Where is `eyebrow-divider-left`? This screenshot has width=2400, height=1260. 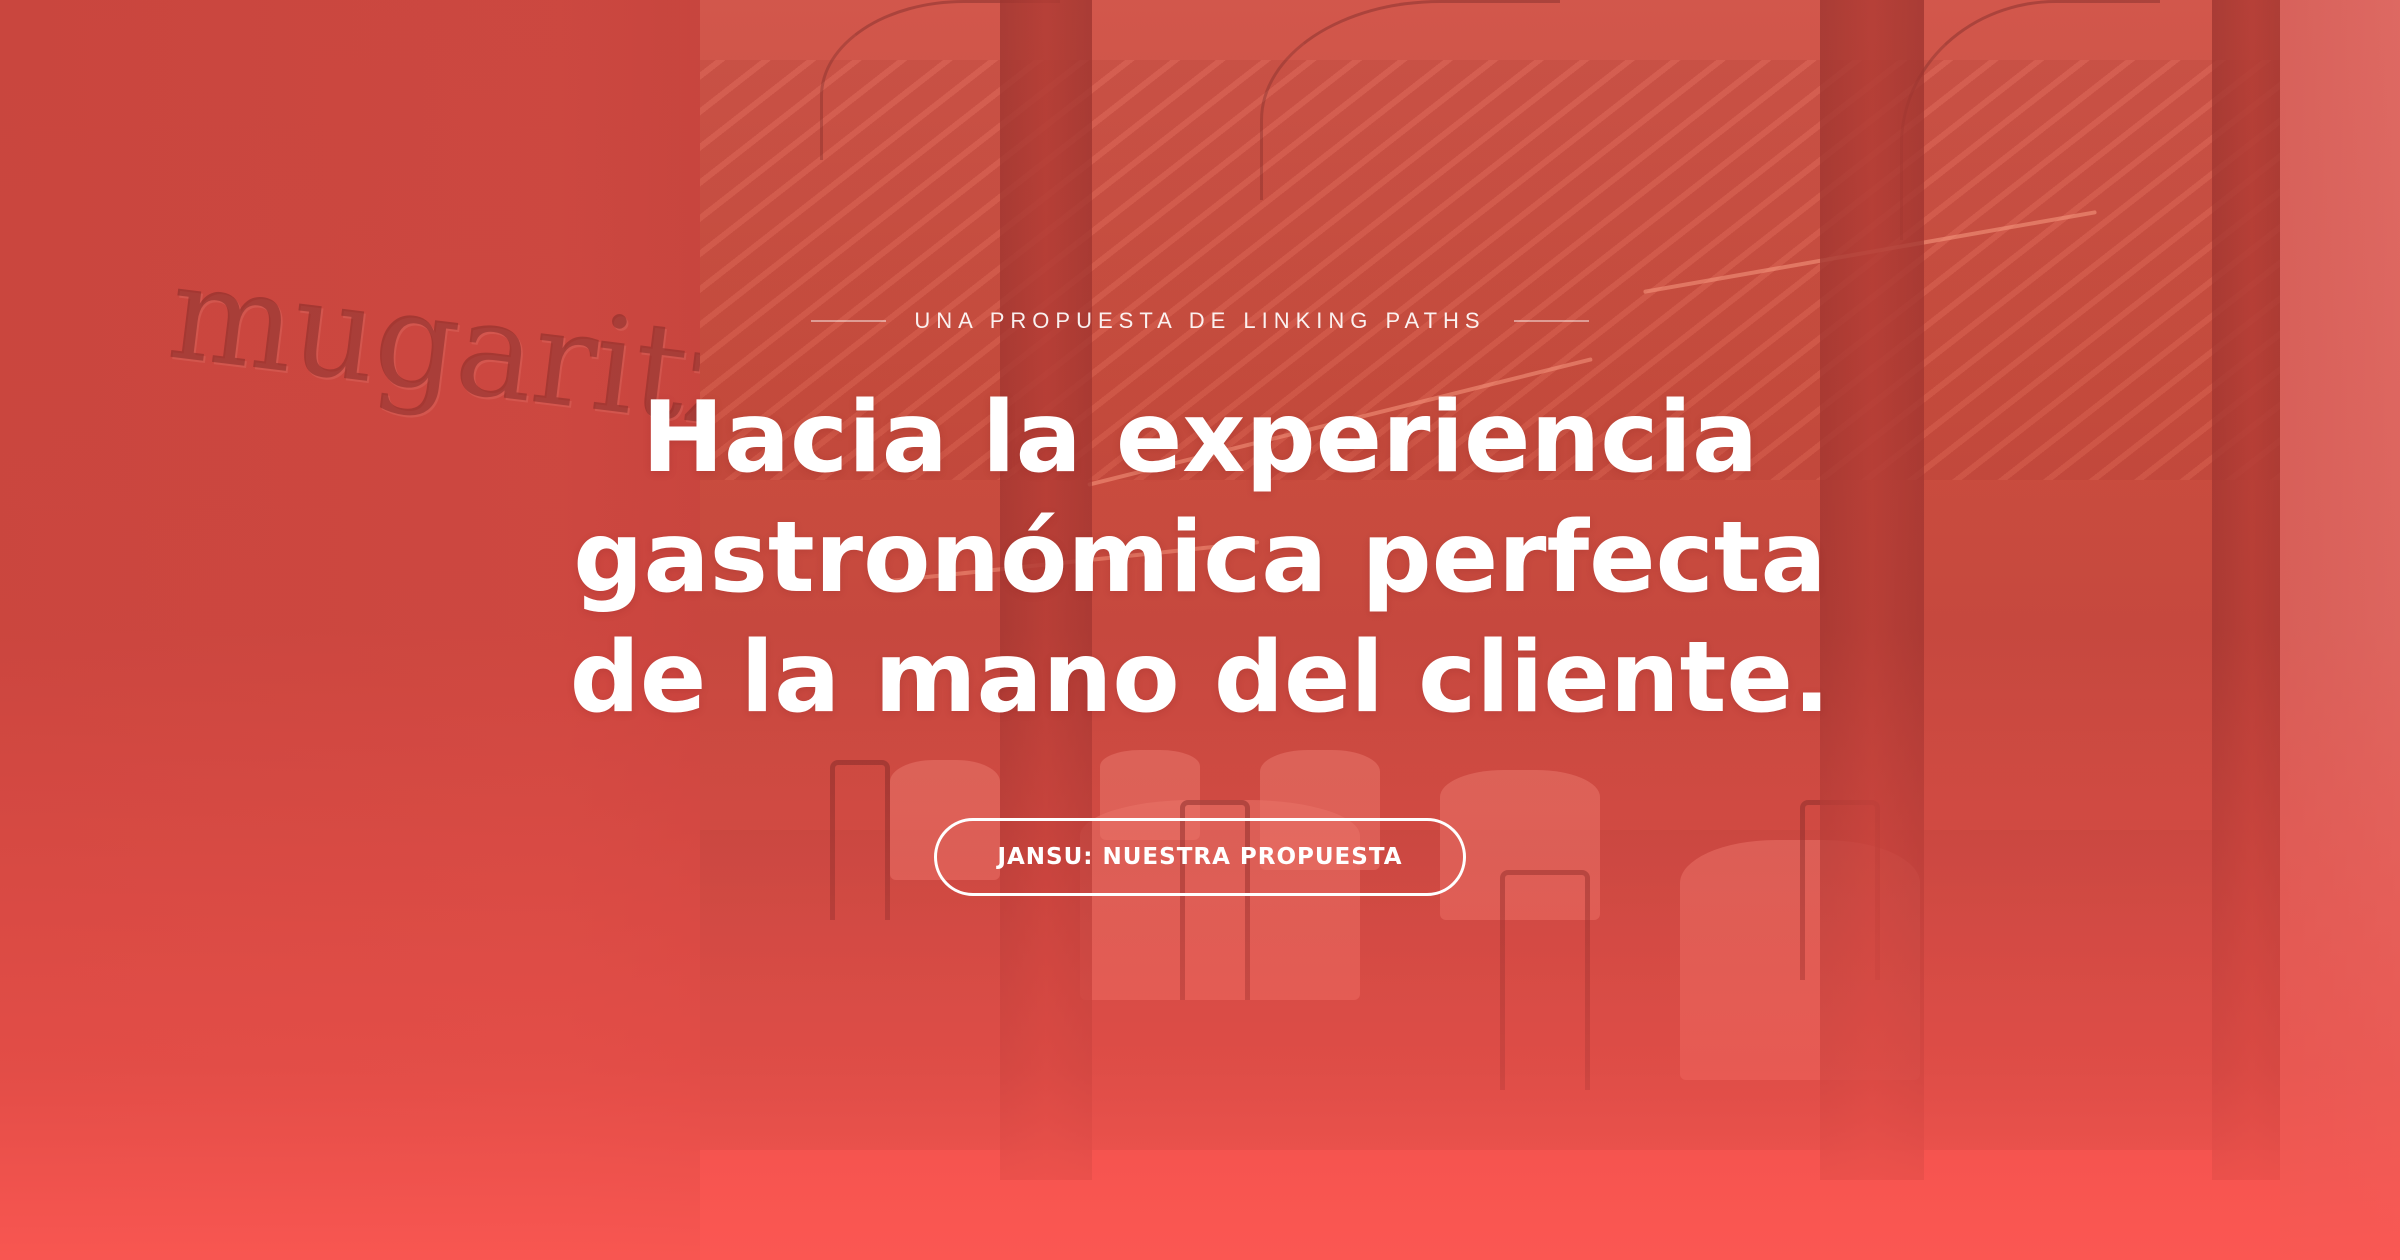
eyebrow-divider-left is located at coordinates (849, 321).